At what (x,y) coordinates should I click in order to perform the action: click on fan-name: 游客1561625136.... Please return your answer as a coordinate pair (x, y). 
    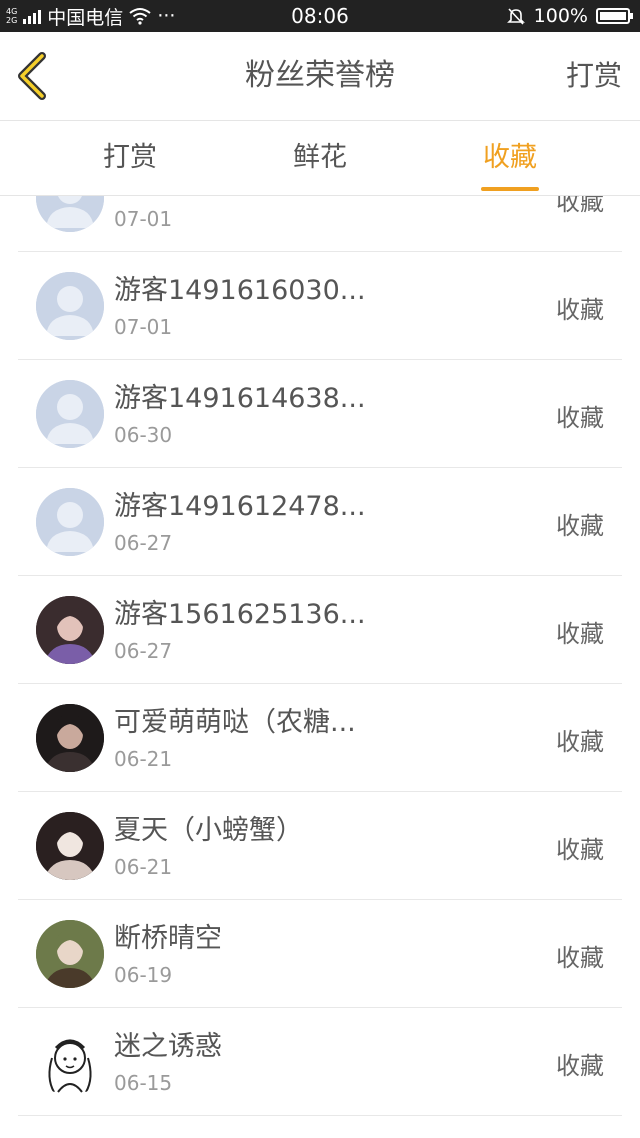
    Looking at the image, I should click on (240, 614).